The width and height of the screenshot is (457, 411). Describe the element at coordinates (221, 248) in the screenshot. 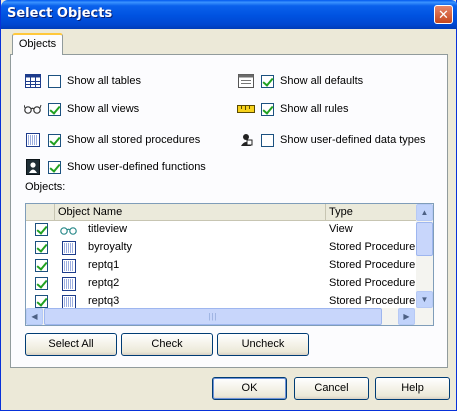

I see `table-row: byroyalty Stored Procedure` at that location.